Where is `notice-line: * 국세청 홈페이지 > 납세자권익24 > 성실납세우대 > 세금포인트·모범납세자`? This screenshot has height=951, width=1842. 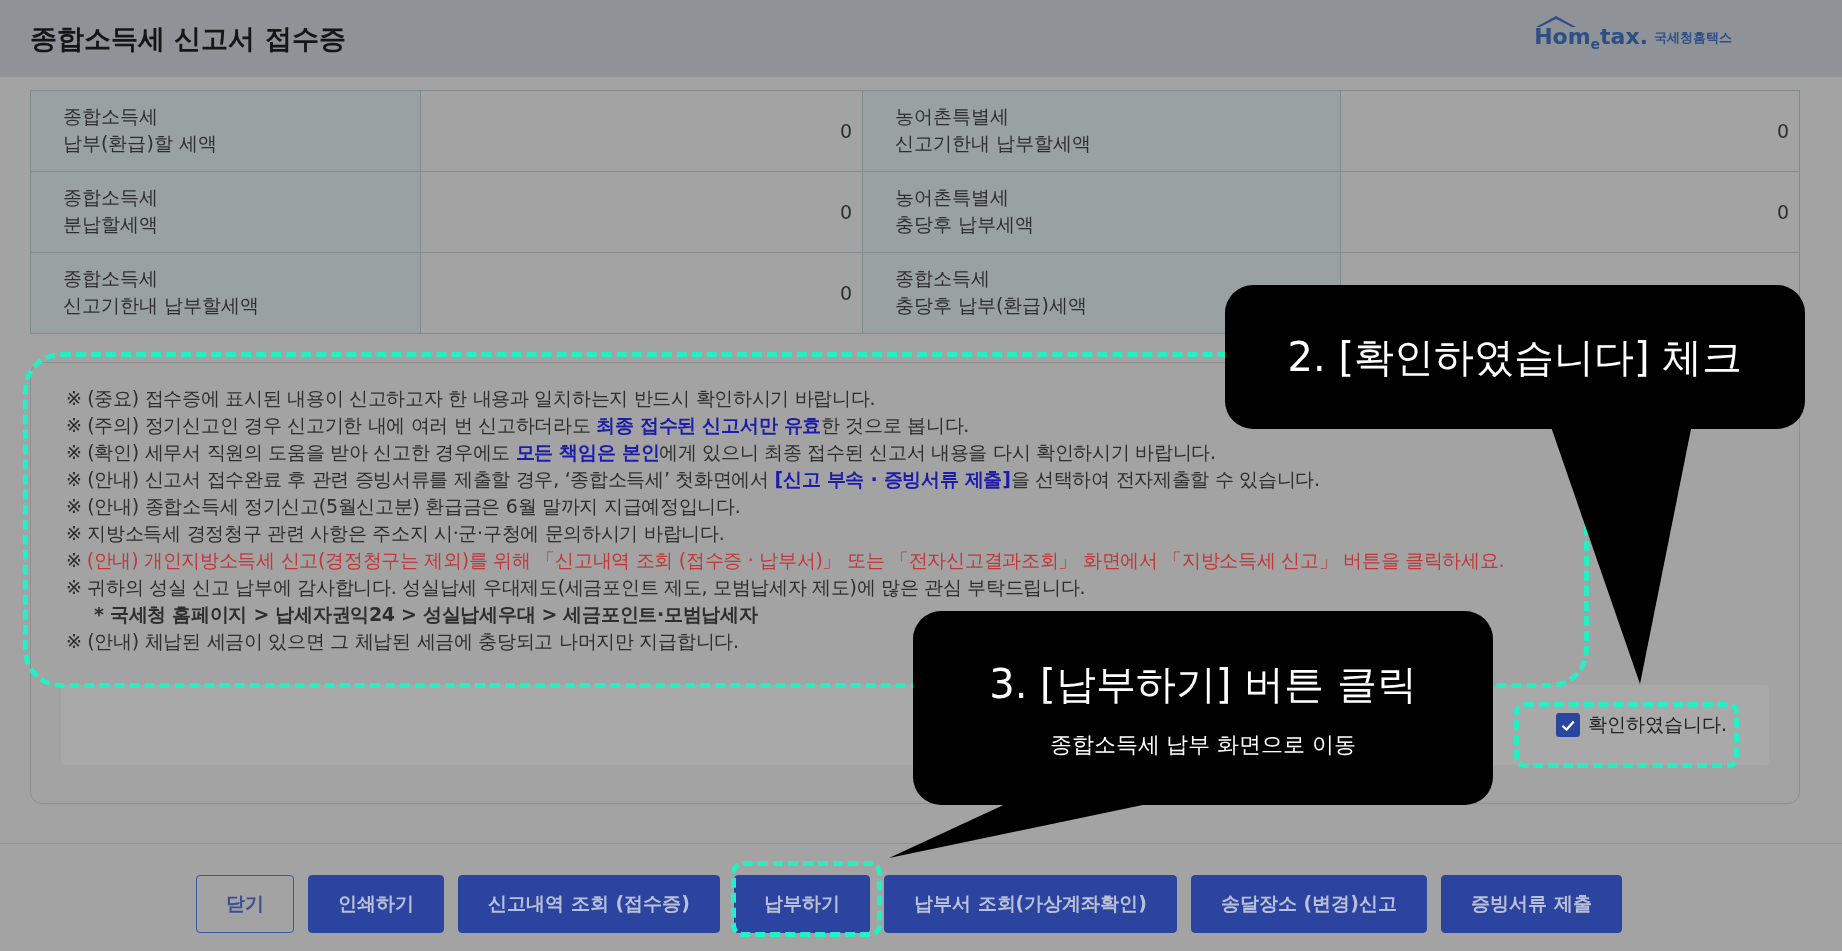 notice-line: * 국세청 홈페이지 > 납세자권익24 > 성실납세우대 > 세금포인트·모범납세자 is located at coordinates (426, 614).